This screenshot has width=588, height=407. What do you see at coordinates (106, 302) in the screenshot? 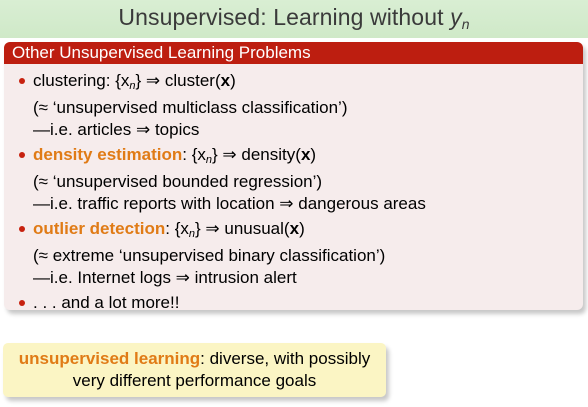
I see `item-line-1: . . . and a lot more!!` at bounding box center [106, 302].